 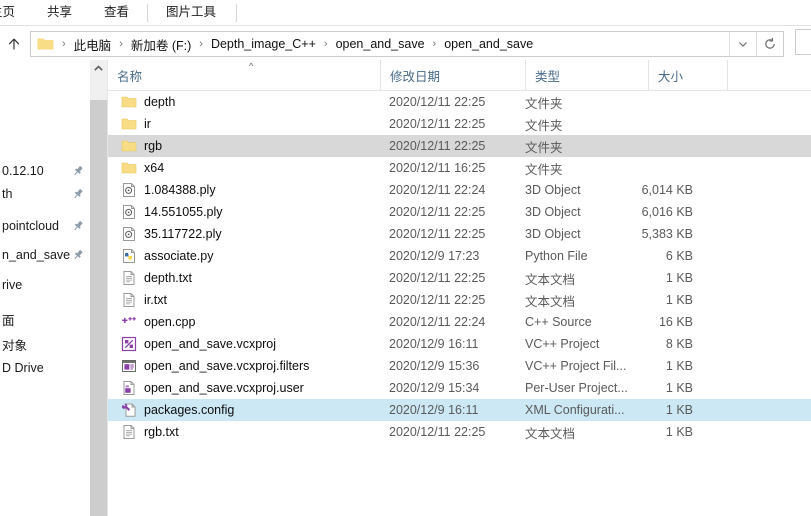 I want to click on refresh-icon, so click(x=769, y=44).